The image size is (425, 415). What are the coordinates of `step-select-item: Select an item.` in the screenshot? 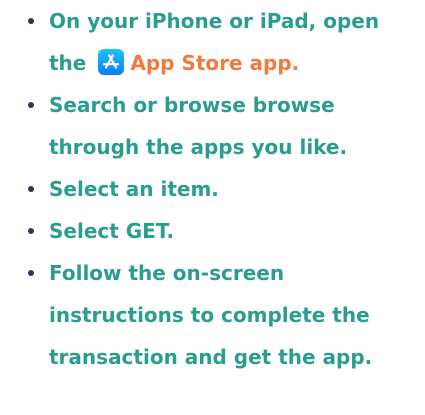 It's located at (212, 189).